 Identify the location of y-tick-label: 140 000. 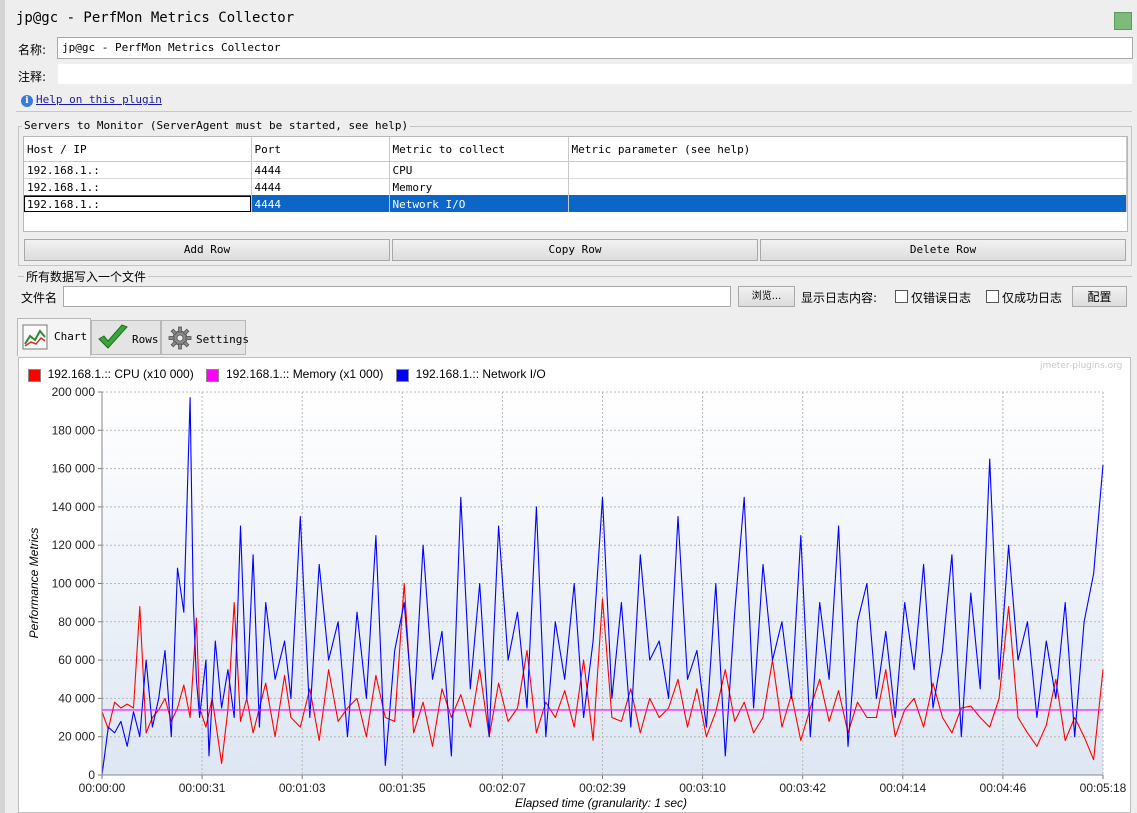
(74, 507).